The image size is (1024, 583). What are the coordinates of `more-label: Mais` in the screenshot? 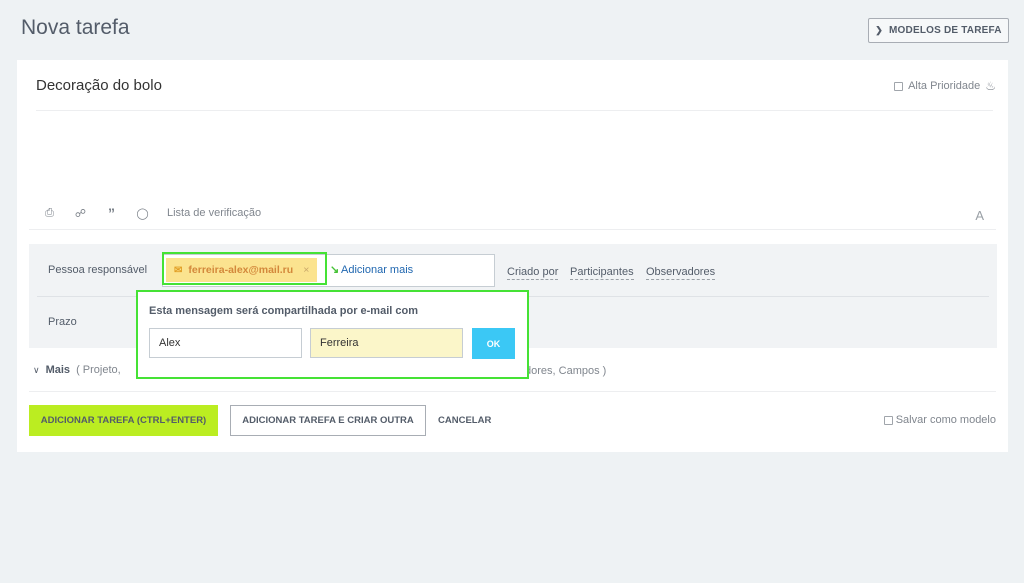 It's located at (58, 370).